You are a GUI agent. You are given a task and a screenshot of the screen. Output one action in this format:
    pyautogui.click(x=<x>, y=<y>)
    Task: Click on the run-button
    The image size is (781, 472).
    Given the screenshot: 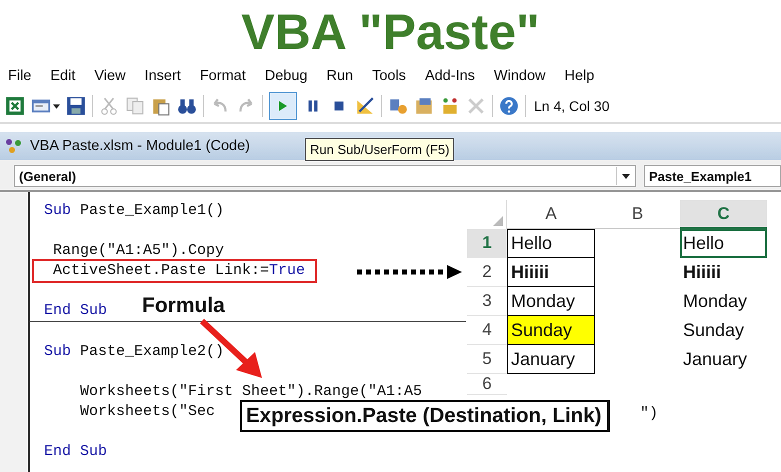 What is the action you would take?
    pyautogui.click(x=283, y=106)
    